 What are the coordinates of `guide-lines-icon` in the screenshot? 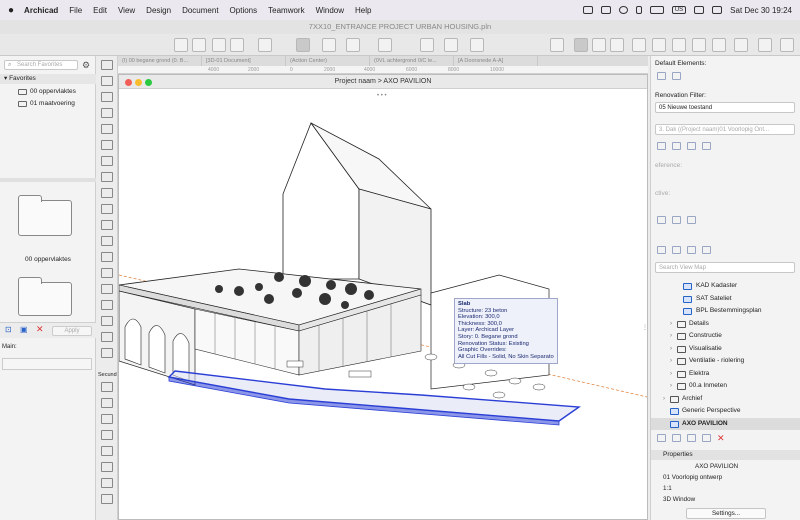 It's located at (329, 45).